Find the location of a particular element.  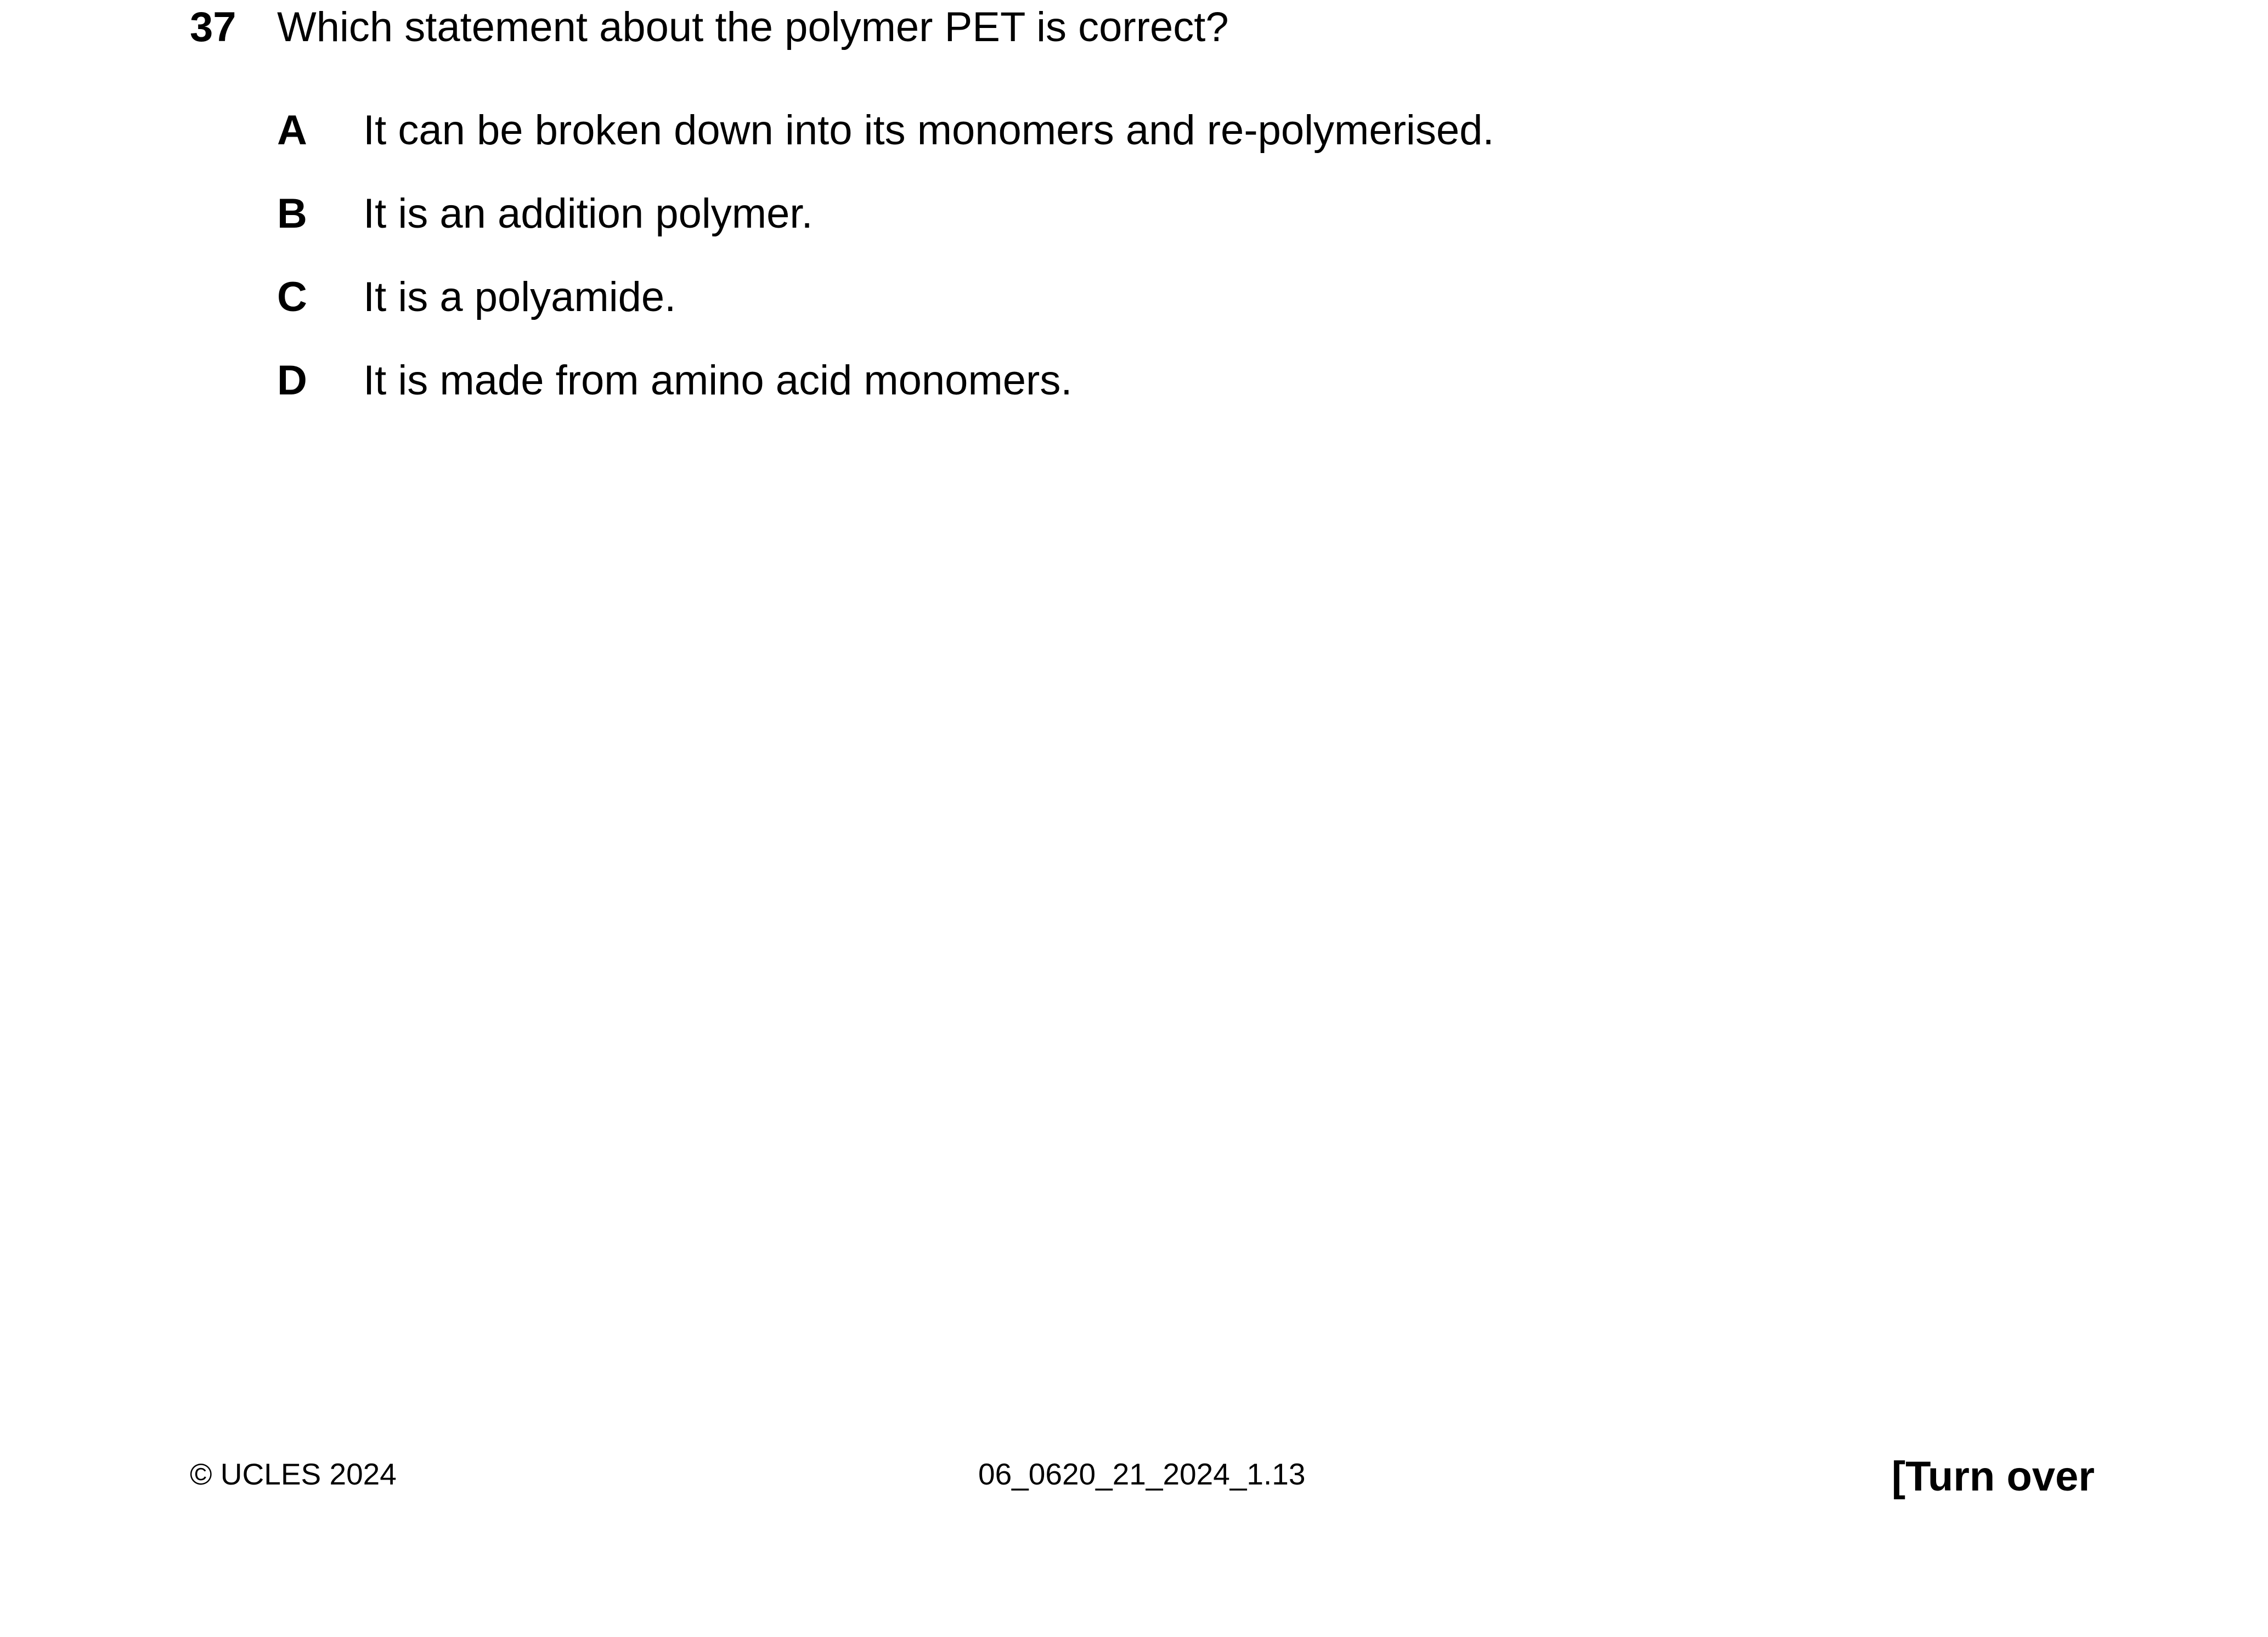

document-code: 06_0620_21_2024_1.13 is located at coordinates (1142, 1474).